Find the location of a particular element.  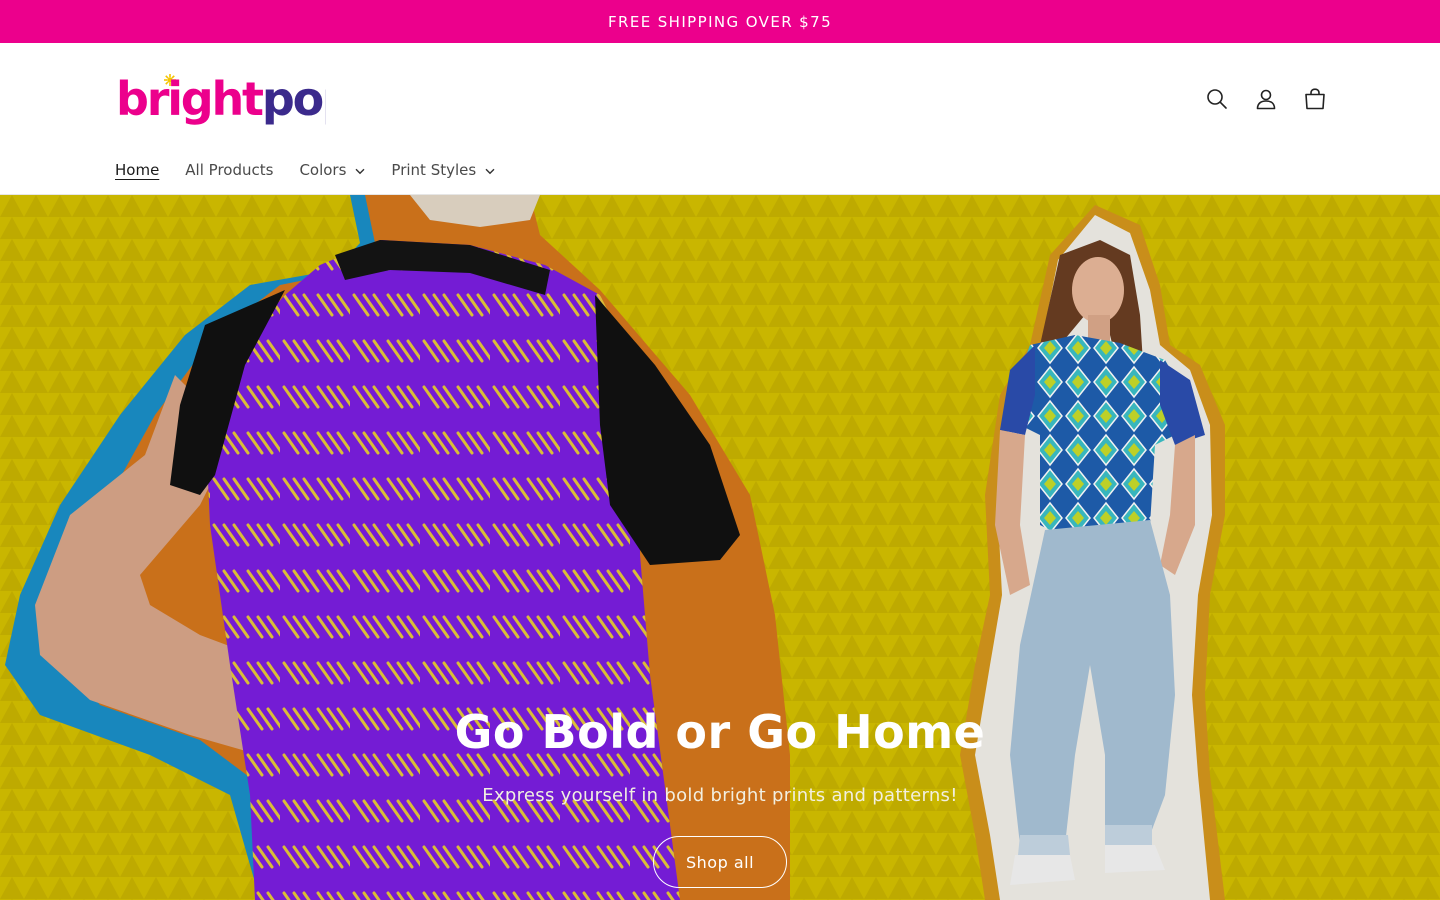

nav-item-print-styles: Print Styles is located at coordinates (443, 170).